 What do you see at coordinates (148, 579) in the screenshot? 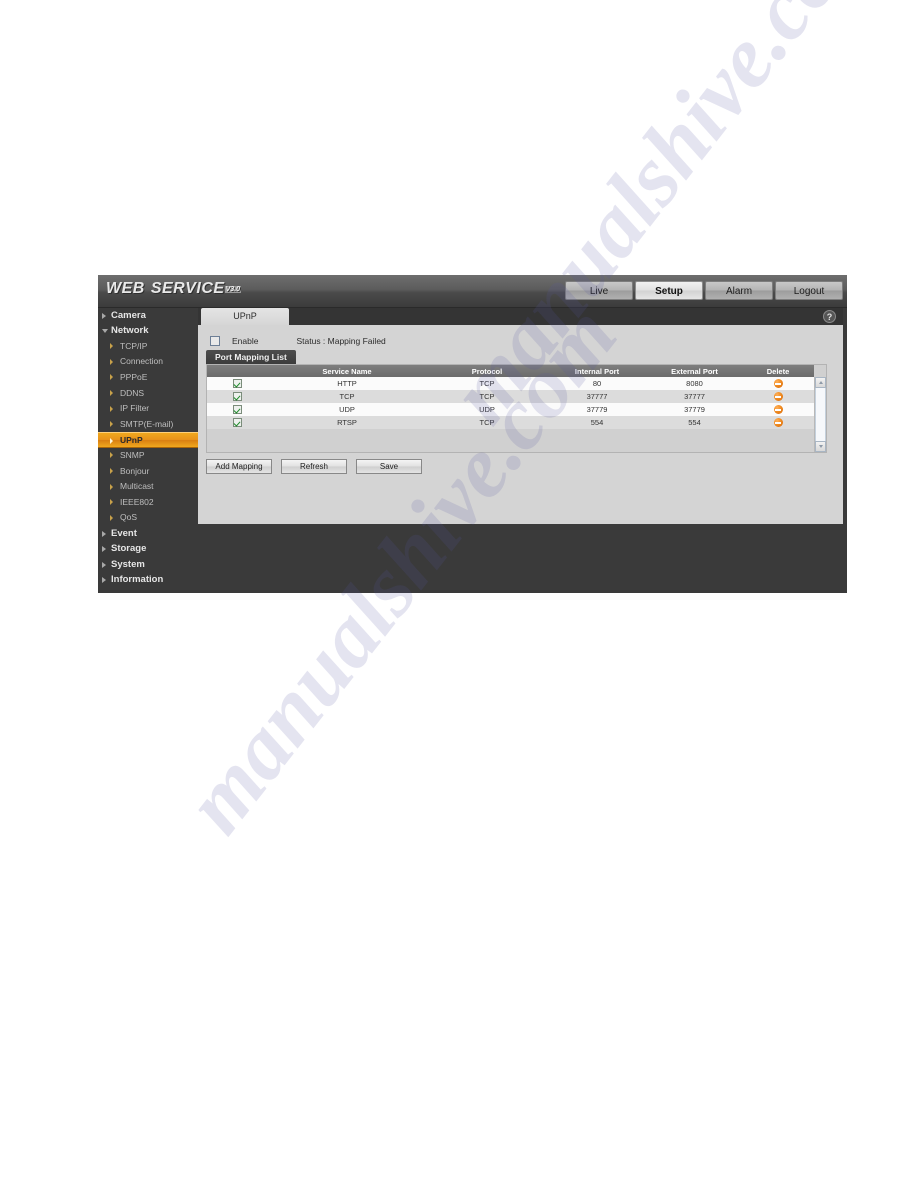
I see `sidebar-group-information: Information` at bounding box center [148, 579].